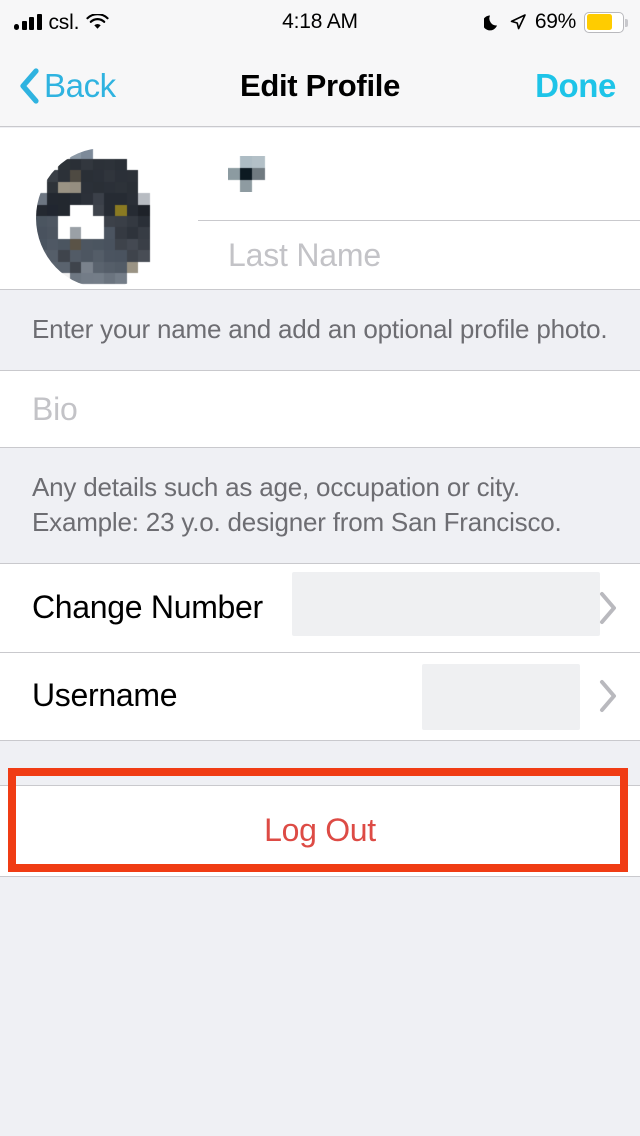 The height and width of the screenshot is (1136, 640). What do you see at coordinates (304, 255) in the screenshot?
I see `last-name-placeholder: Last Name` at bounding box center [304, 255].